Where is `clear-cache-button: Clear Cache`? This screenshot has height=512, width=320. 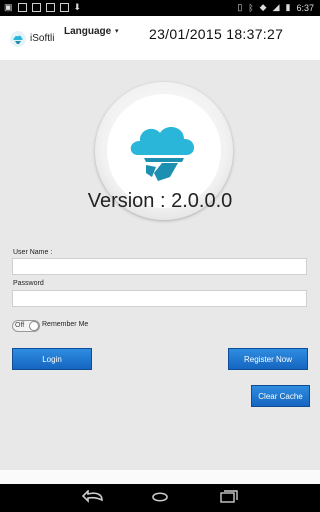 clear-cache-button: Clear Cache is located at coordinates (280, 396).